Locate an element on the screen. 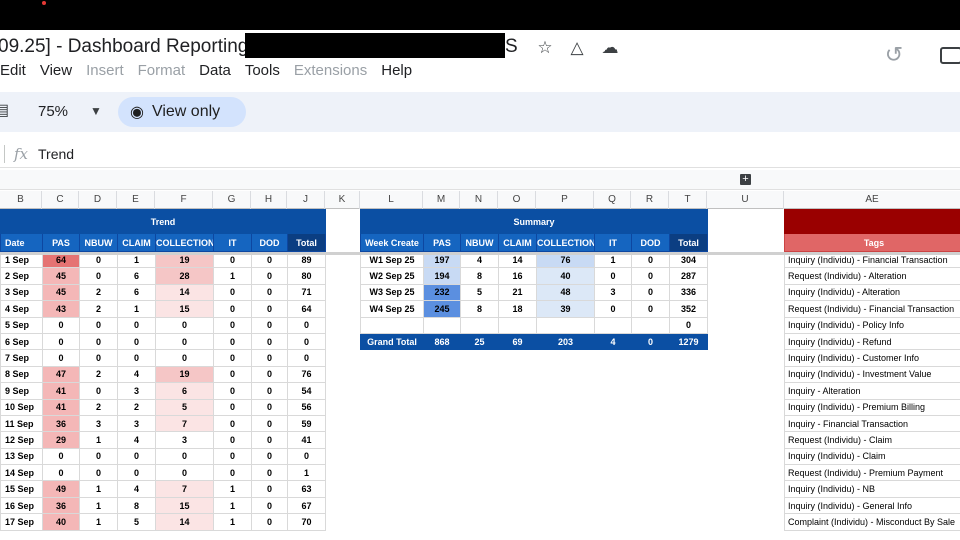  summary-title: Summary is located at coordinates (534, 221).